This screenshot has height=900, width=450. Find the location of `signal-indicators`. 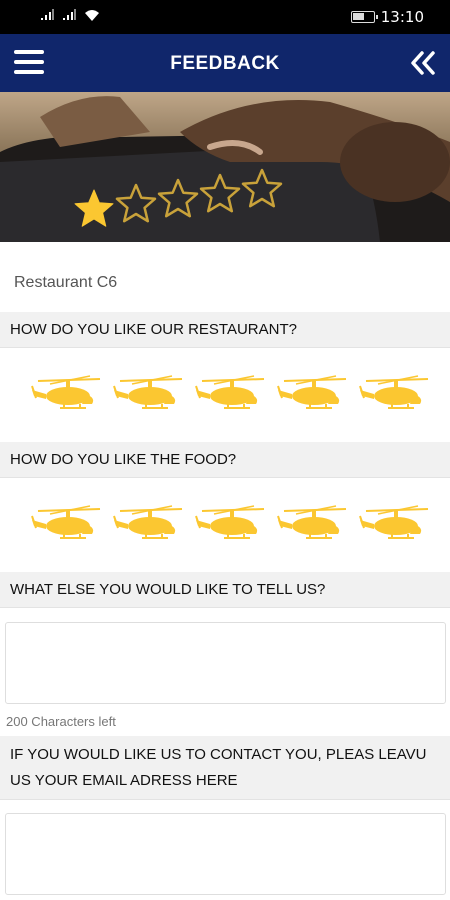

signal-indicators is located at coordinates (69, 15).